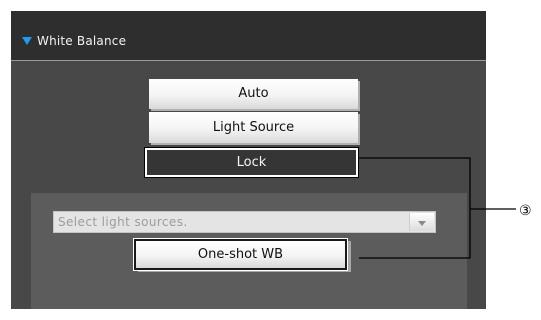  What do you see at coordinates (415, 208) in the screenshot?
I see `callout-bracket` at bounding box center [415, 208].